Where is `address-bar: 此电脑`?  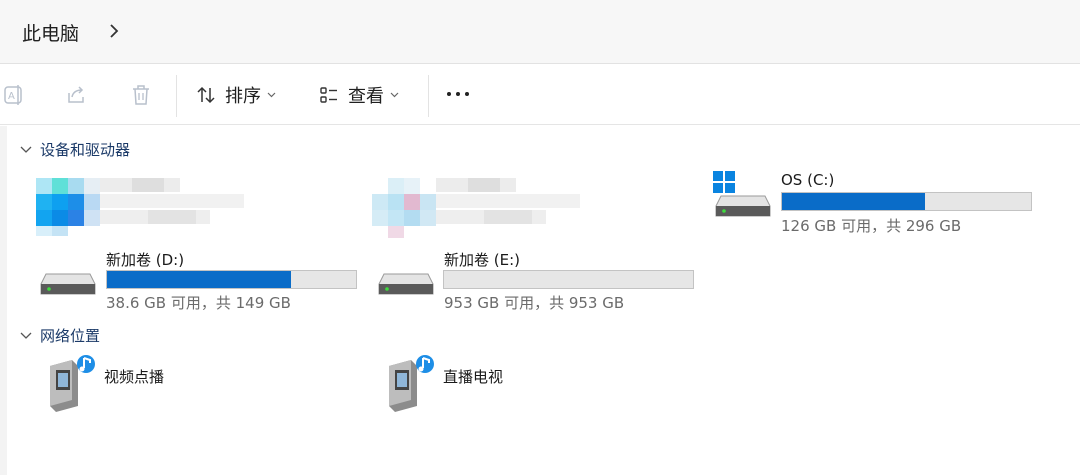 address-bar: 此电脑 is located at coordinates (540, 32).